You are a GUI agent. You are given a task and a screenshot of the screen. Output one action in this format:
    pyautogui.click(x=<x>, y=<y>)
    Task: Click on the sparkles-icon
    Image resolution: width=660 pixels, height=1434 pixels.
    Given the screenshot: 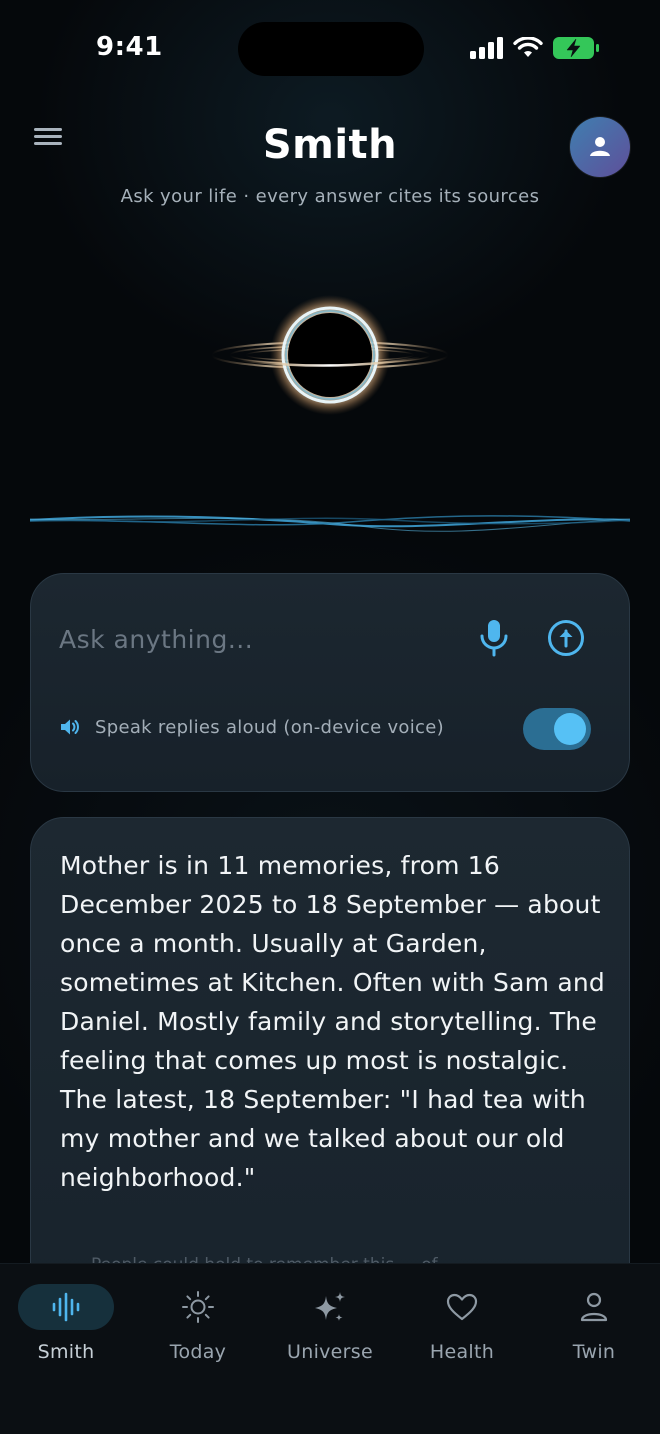 What is the action you would take?
    pyautogui.click(x=330, y=1307)
    